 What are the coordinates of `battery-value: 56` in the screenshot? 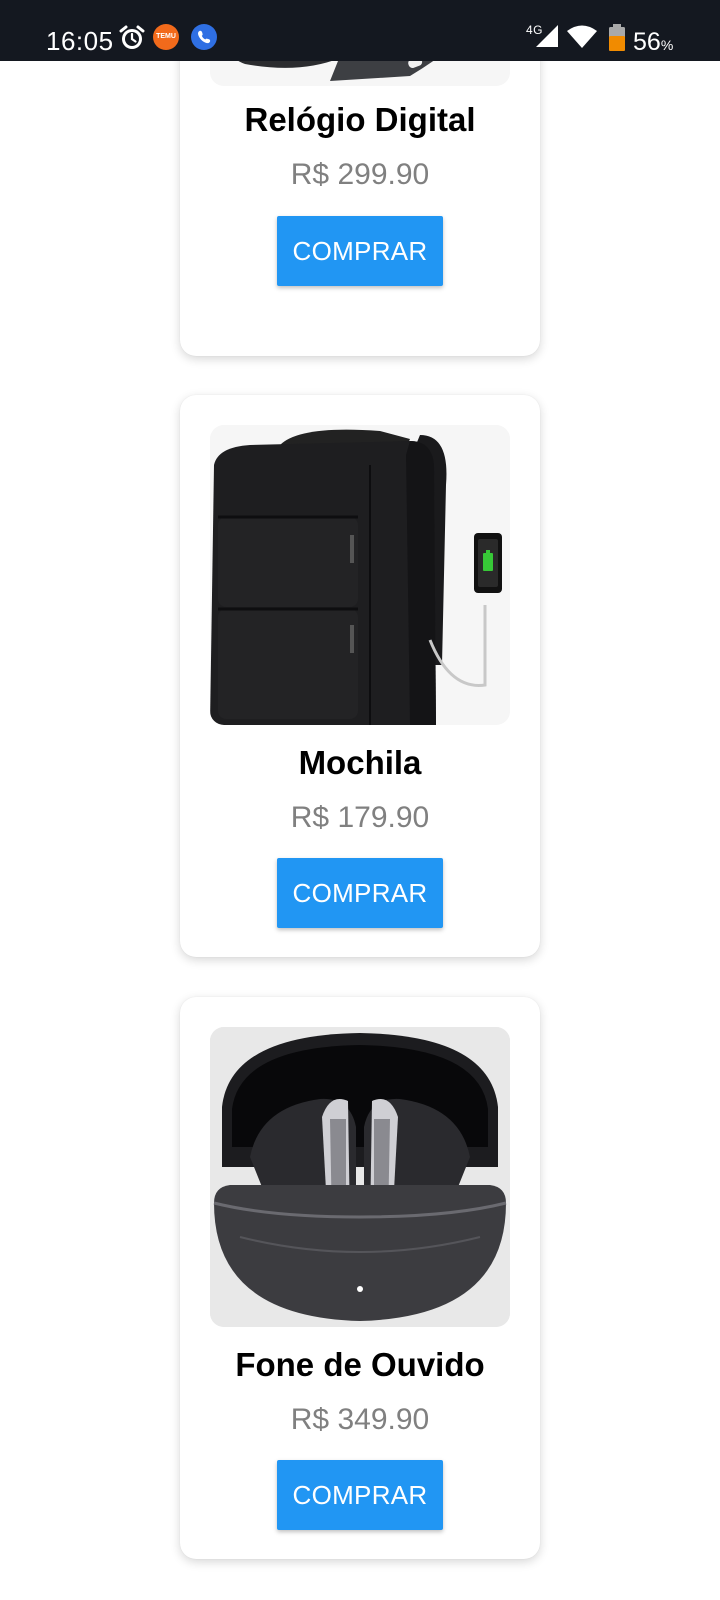 It's located at (647, 42).